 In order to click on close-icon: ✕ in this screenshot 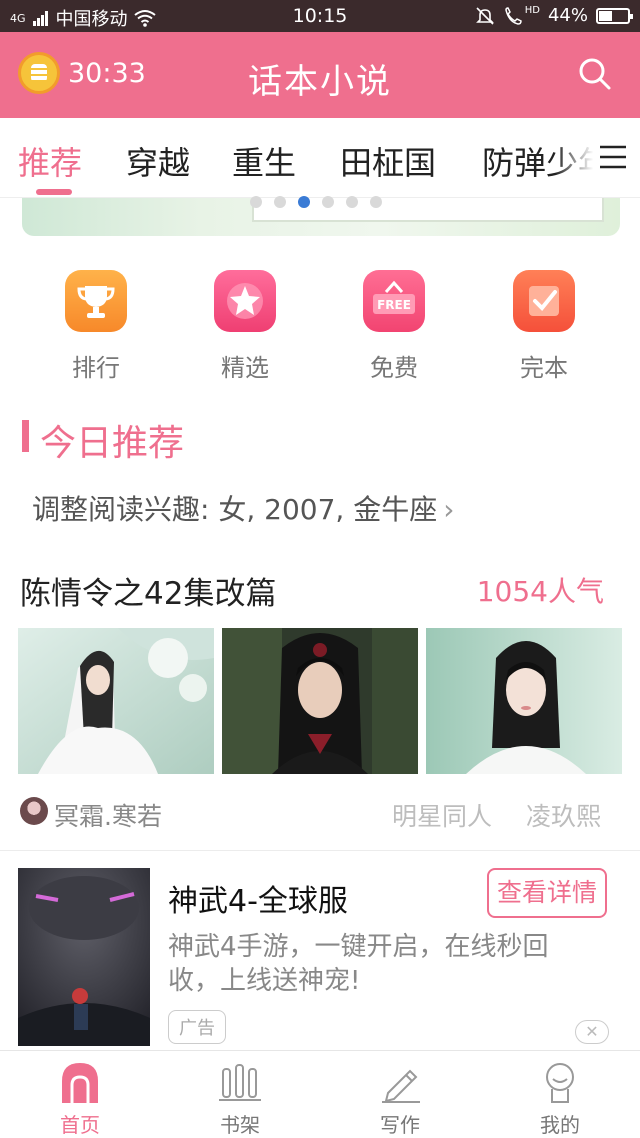, I will do `click(592, 1032)`.